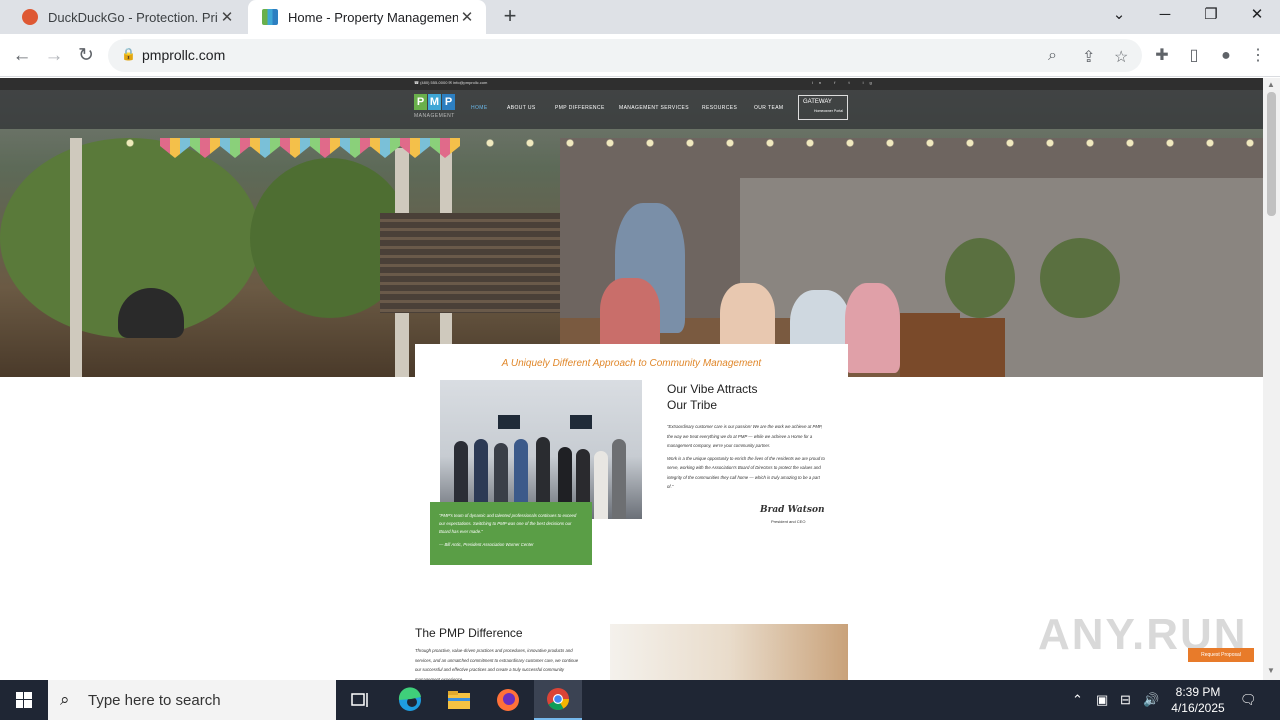  Describe the element at coordinates (469, 633) in the screenshot. I see `difference-title: The PMP Difference` at that location.